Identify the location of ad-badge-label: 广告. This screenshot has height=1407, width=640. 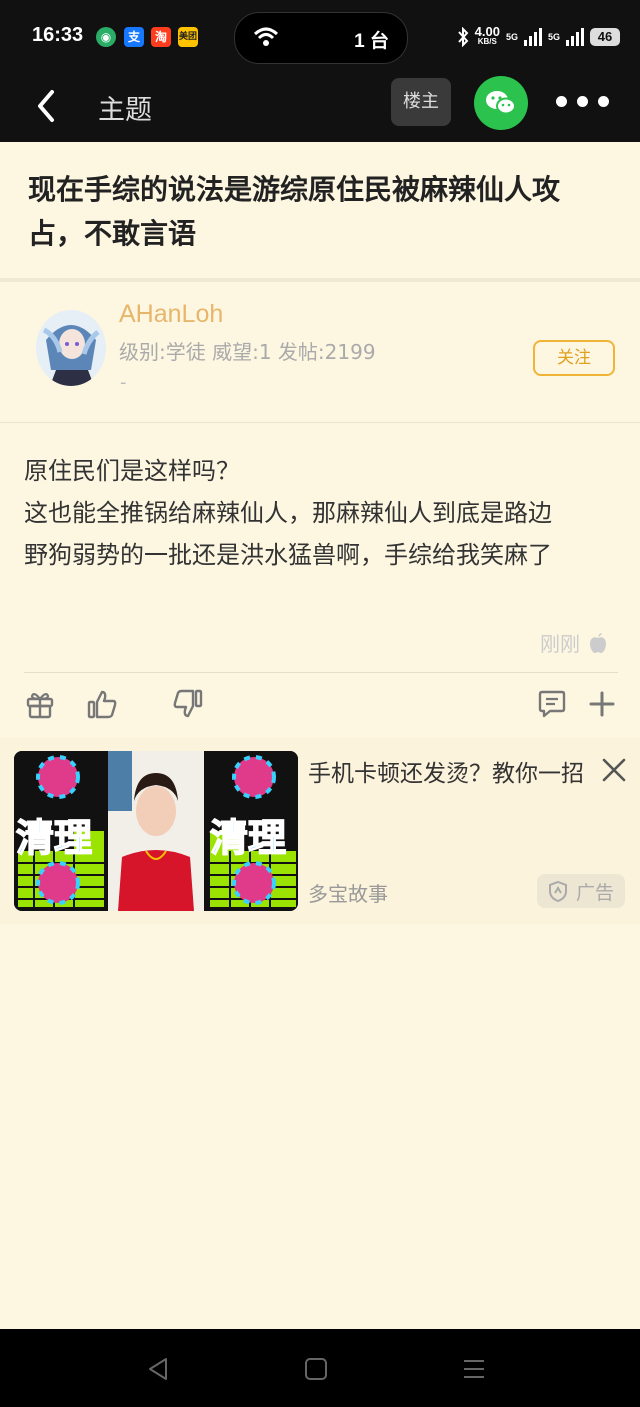
(594, 892).